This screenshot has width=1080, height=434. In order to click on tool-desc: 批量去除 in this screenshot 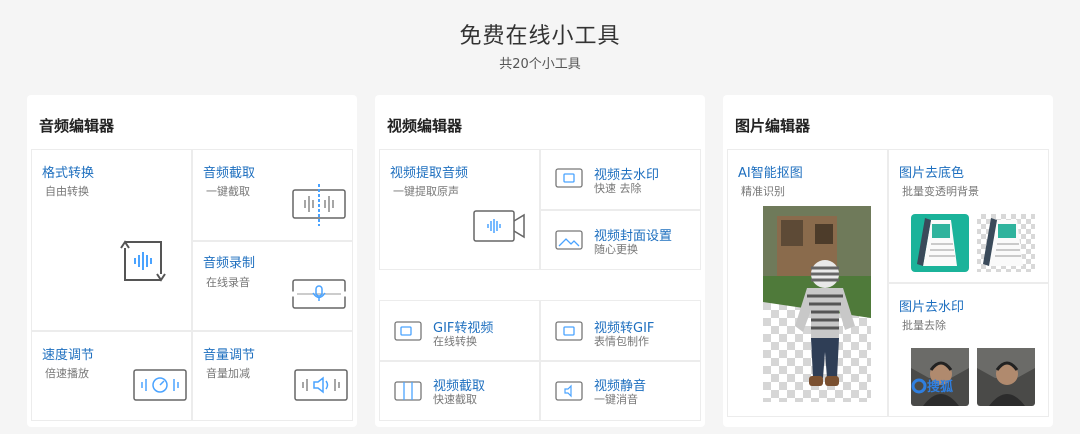, I will do `click(924, 325)`.